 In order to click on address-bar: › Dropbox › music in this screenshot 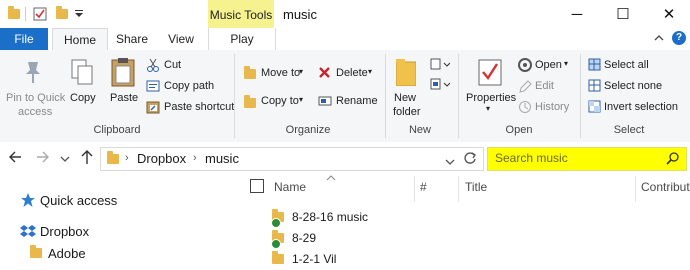, I will do `click(292, 159)`.